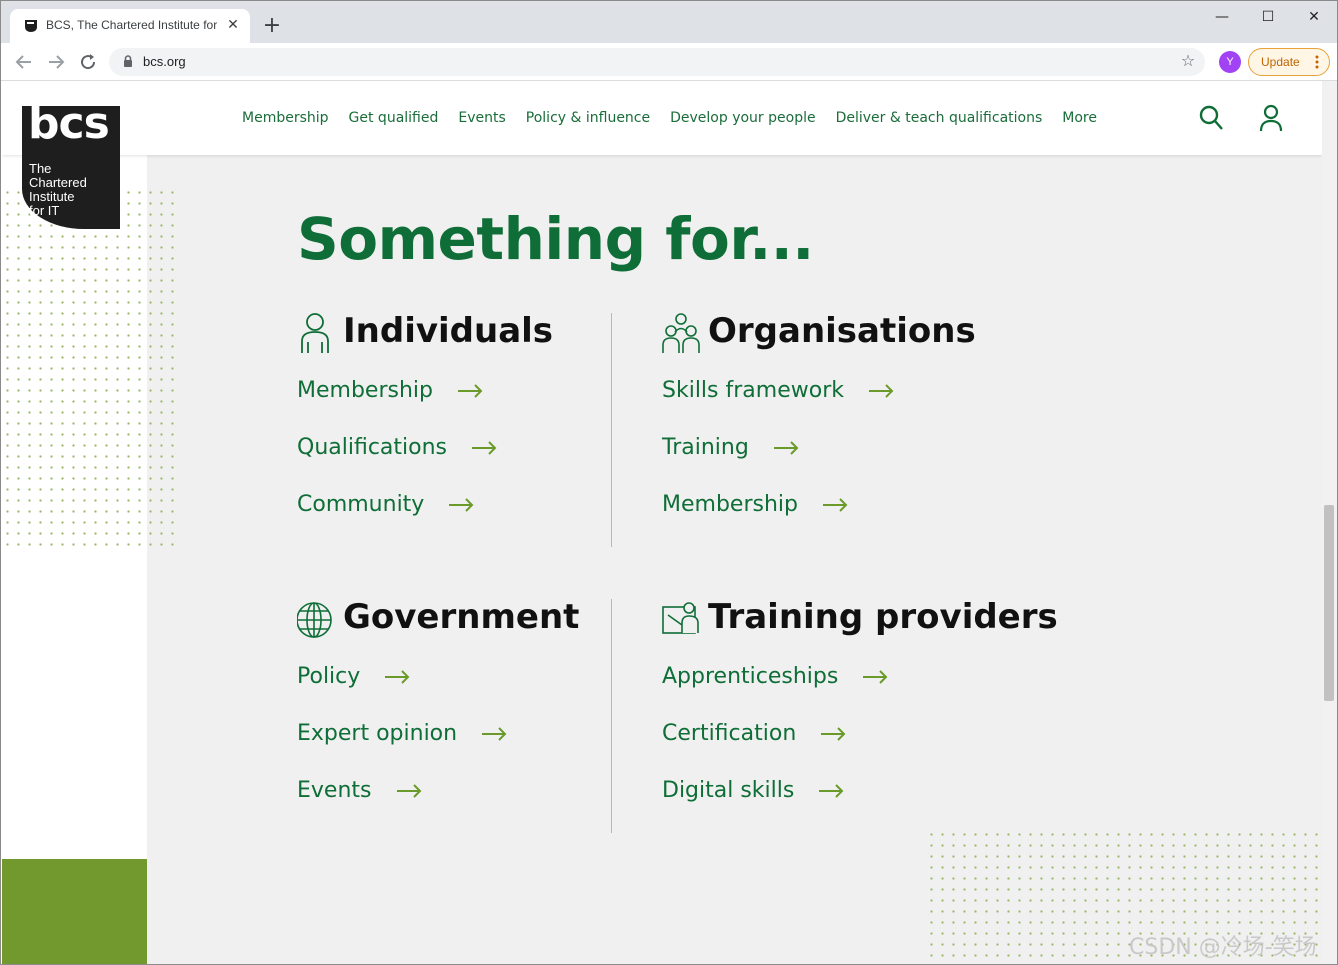 The height and width of the screenshot is (965, 1338). I want to click on link-membership-org: Membership, so click(755, 504).